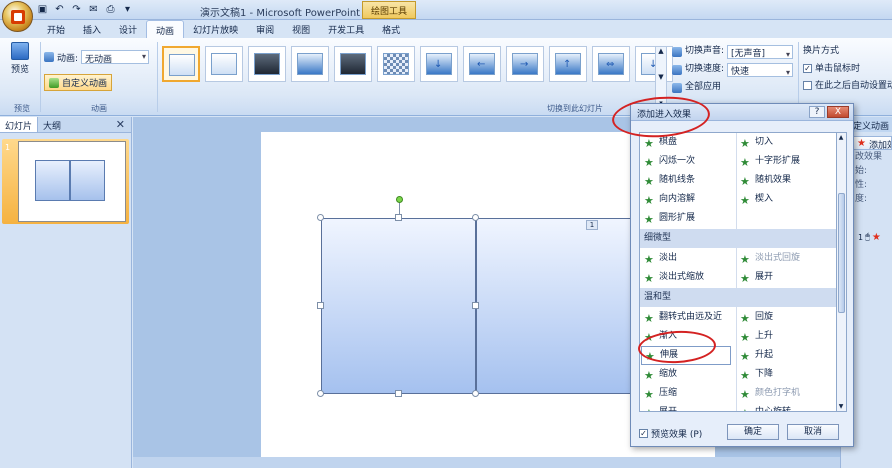 The width and height of the screenshot is (892, 468). Describe the element at coordinates (787, 259) in the screenshot. I see `effect-faded-swivel: 淡出式回旋` at that location.